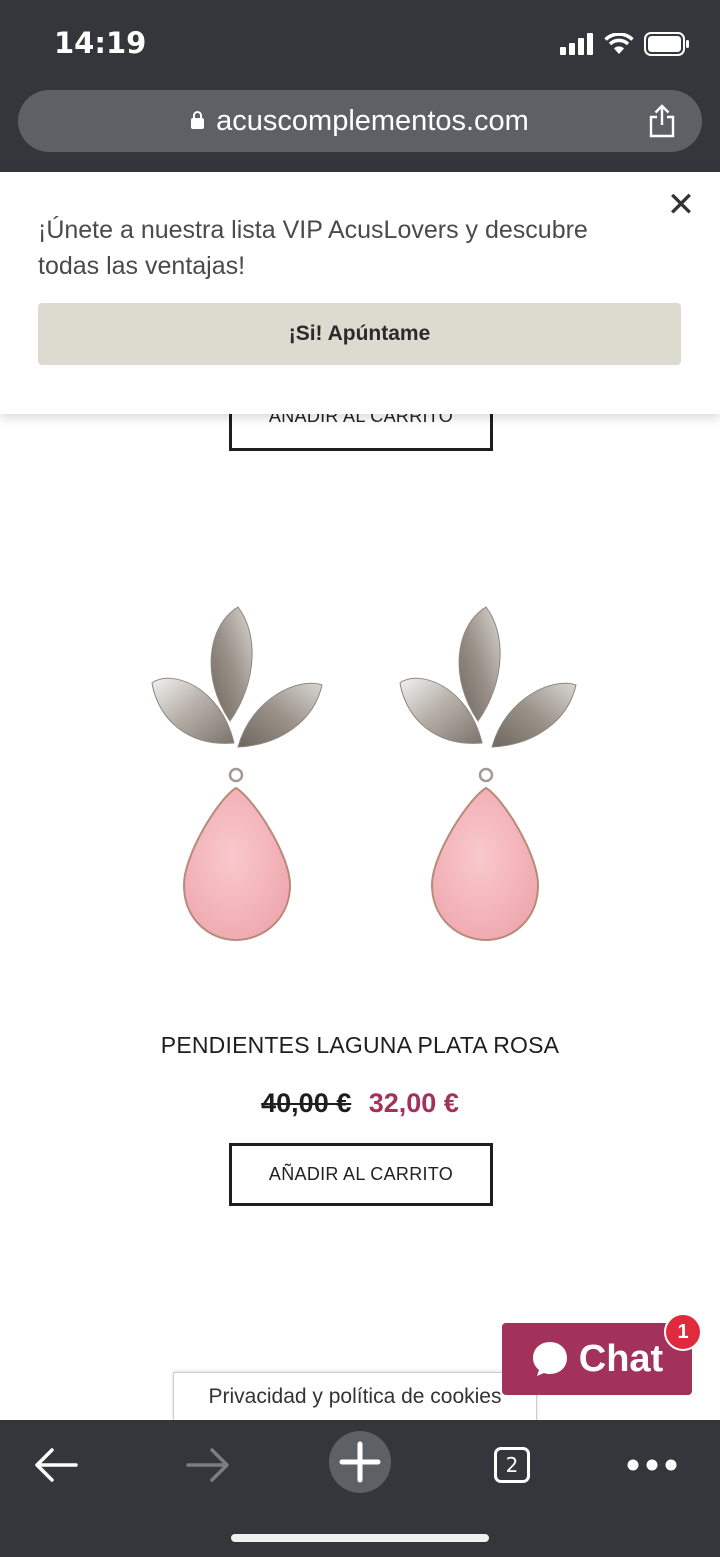  What do you see at coordinates (413, 1103) in the screenshot?
I see `sale-price: 32,00 €` at bounding box center [413, 1103].